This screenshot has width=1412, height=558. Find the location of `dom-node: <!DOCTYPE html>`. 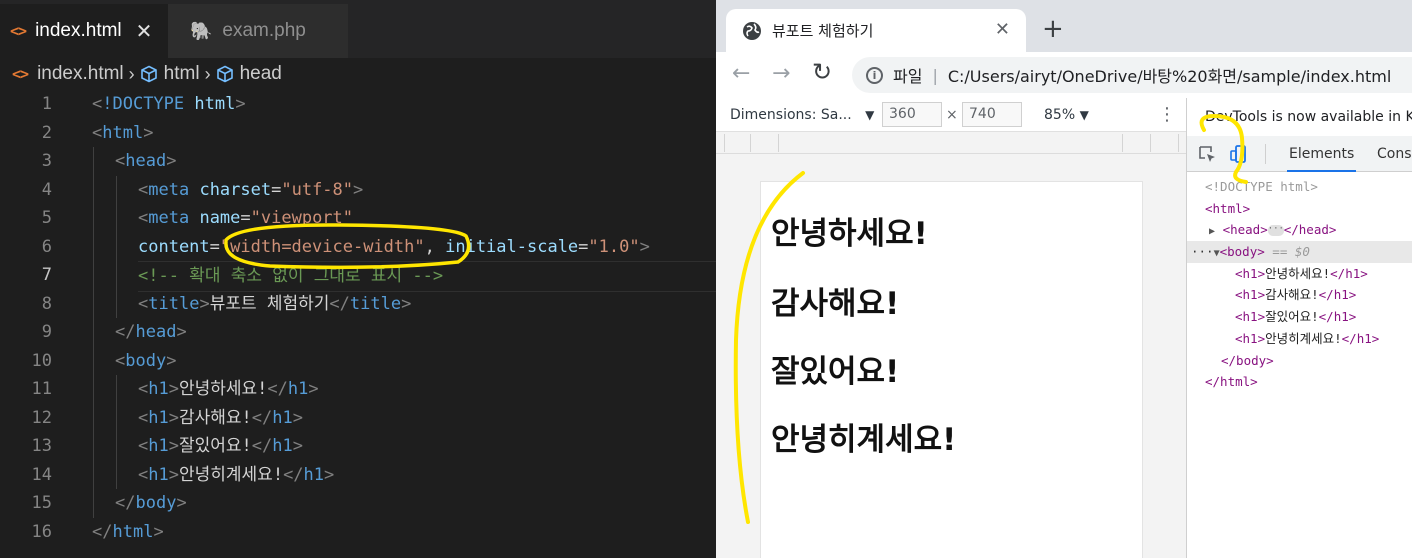

dom-node: <!DOCTYPE html> is located at coordinates (1299, 187).